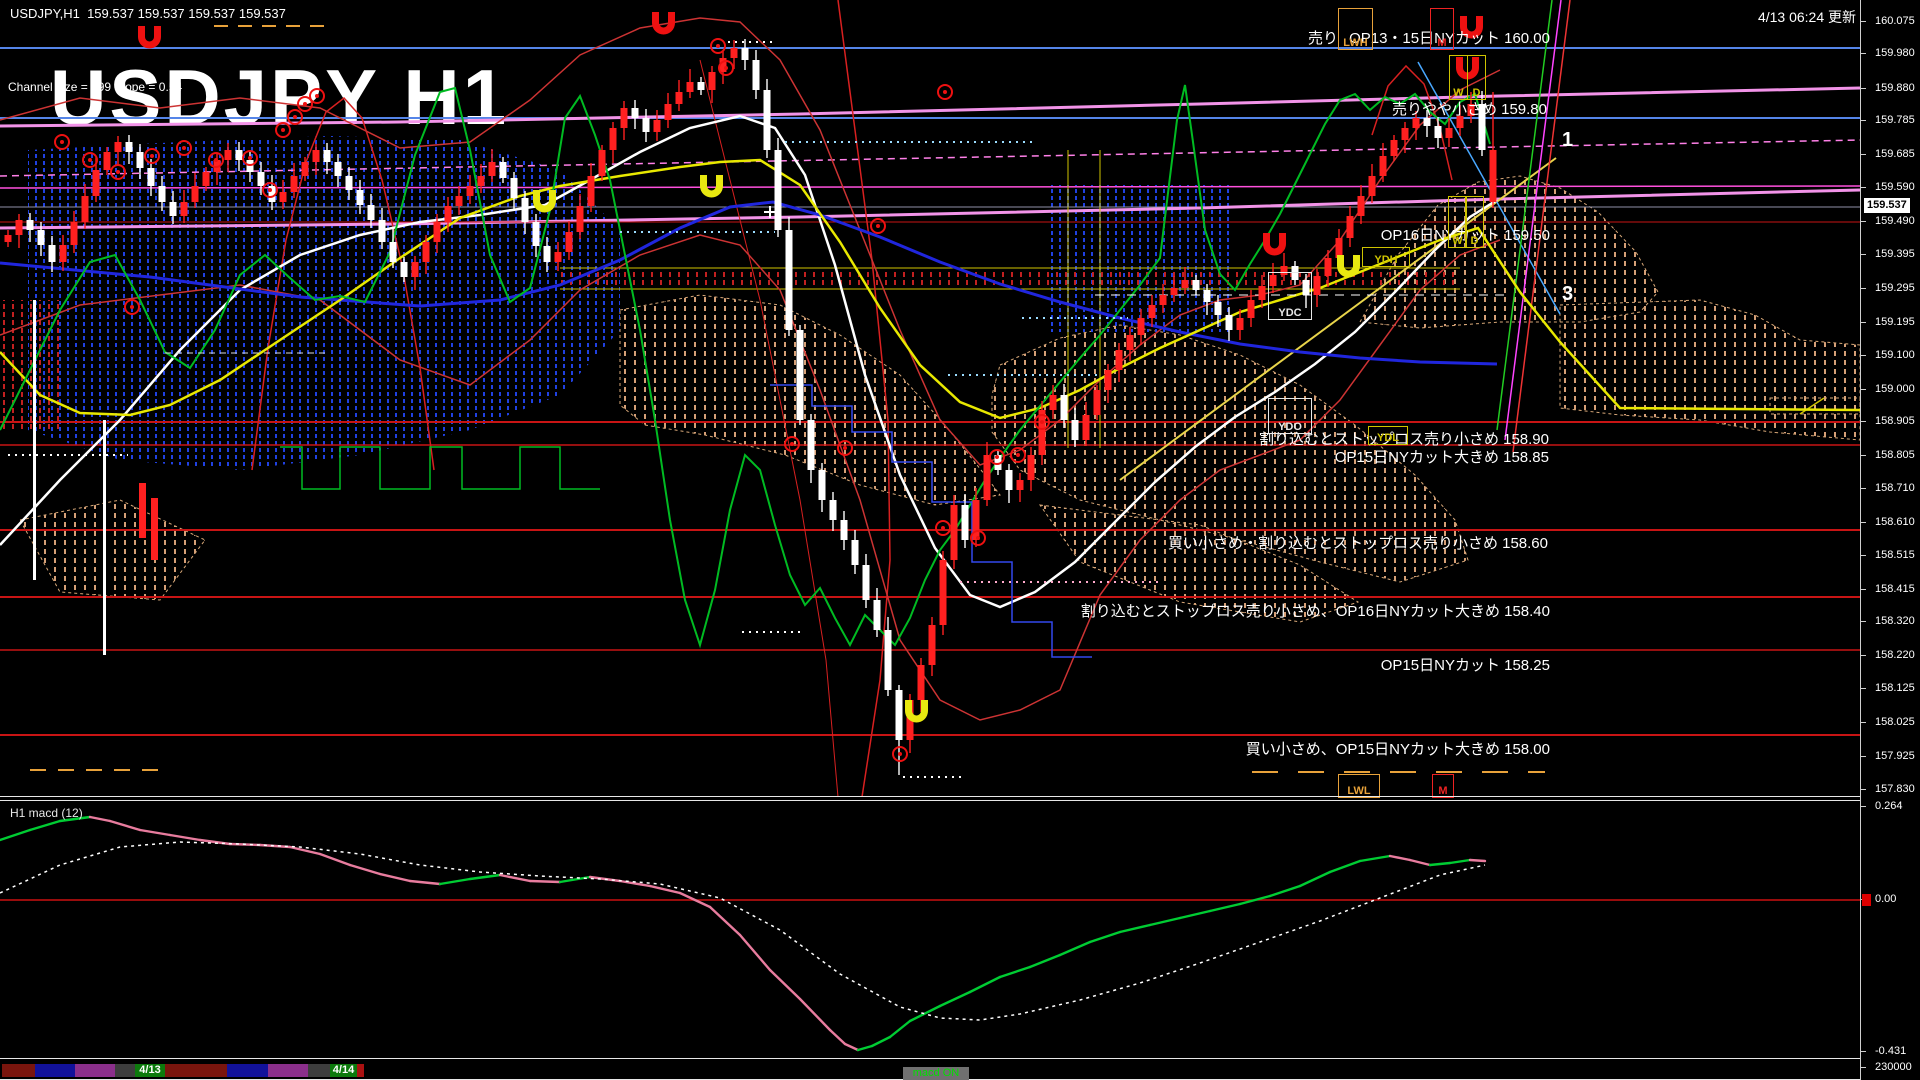 The image size is (1920, 1080). Describe the element at coordinates (1895, 555) in the screenshot. I see `axis-label: 158.515` at that location.